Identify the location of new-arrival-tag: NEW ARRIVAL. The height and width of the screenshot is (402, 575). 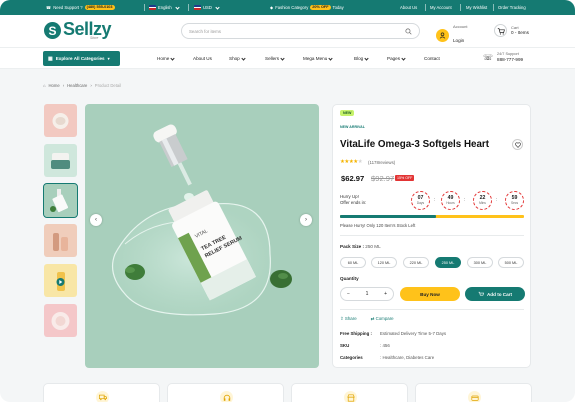
(352, 127).